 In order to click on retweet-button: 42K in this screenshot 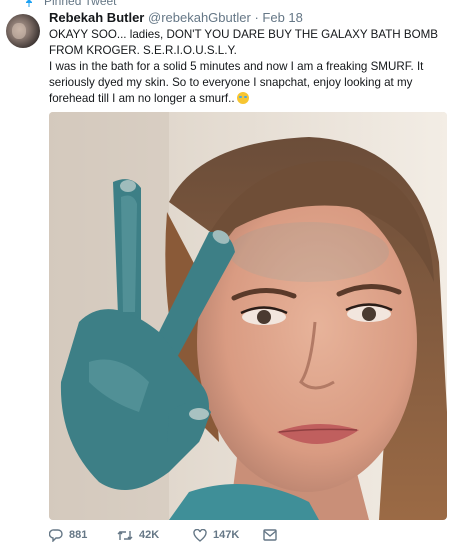, I will do `click(150, 535)`.